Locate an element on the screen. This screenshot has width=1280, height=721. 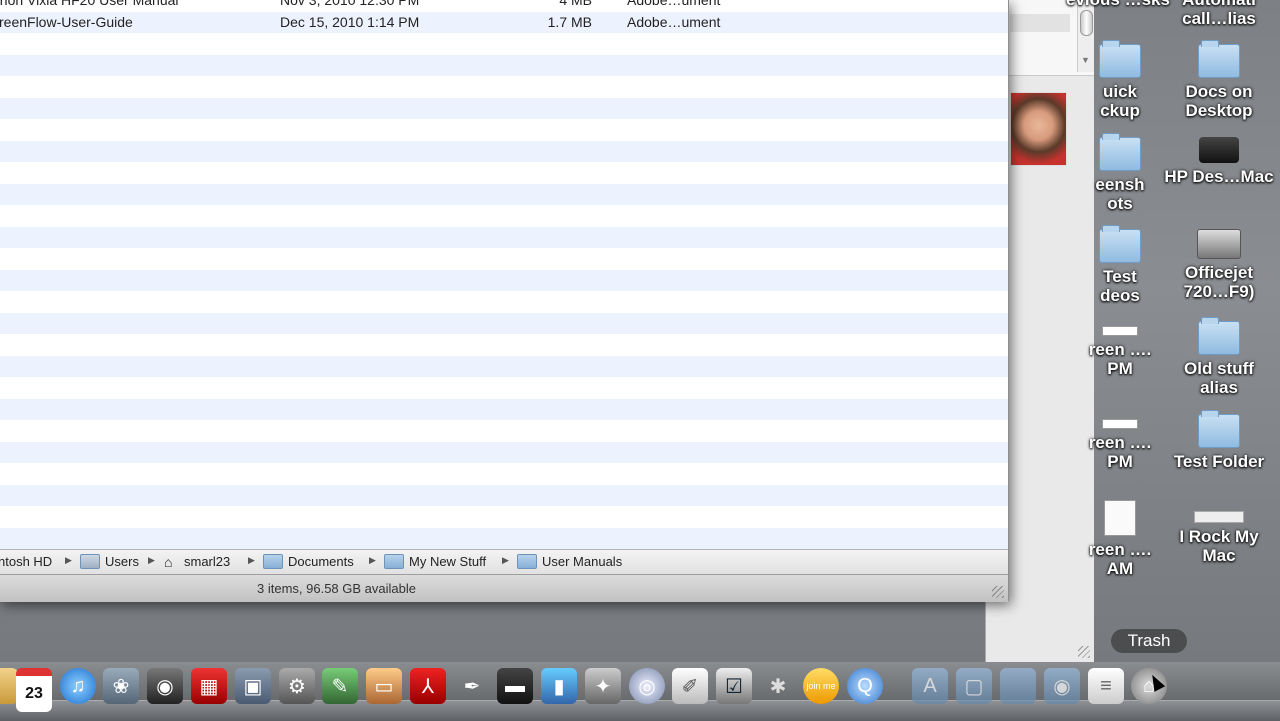
desktop-icon-old-stuff-alias: Old stuff alias is located at coordinates (1219, 357).